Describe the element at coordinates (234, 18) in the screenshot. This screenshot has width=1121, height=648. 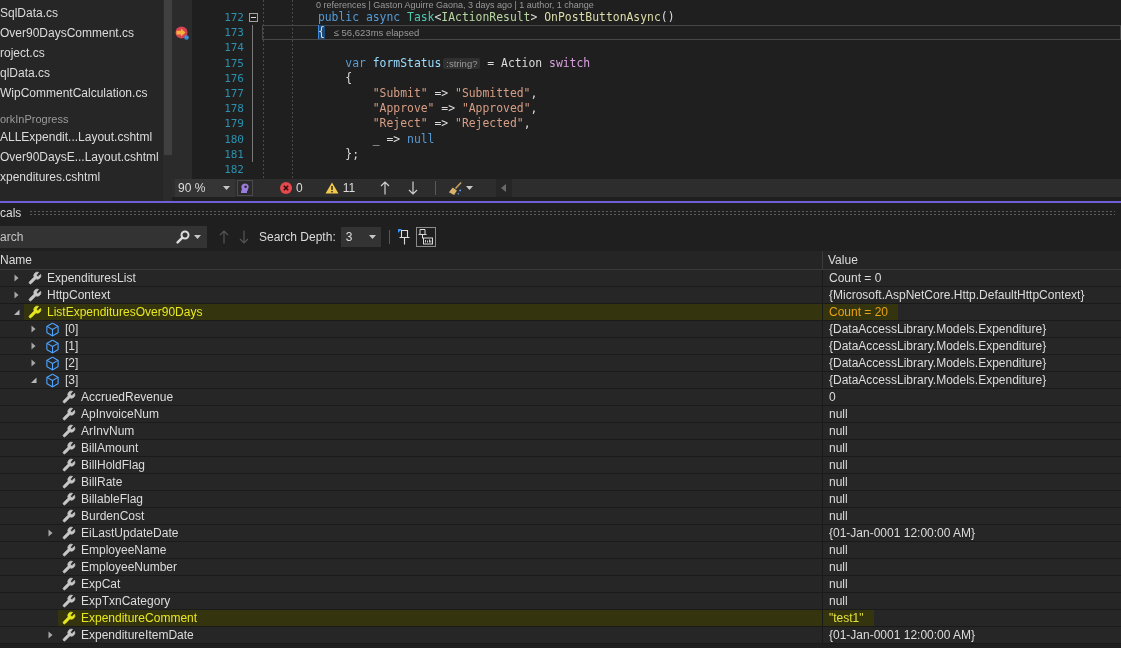
I see `line-number: 172` at that location.